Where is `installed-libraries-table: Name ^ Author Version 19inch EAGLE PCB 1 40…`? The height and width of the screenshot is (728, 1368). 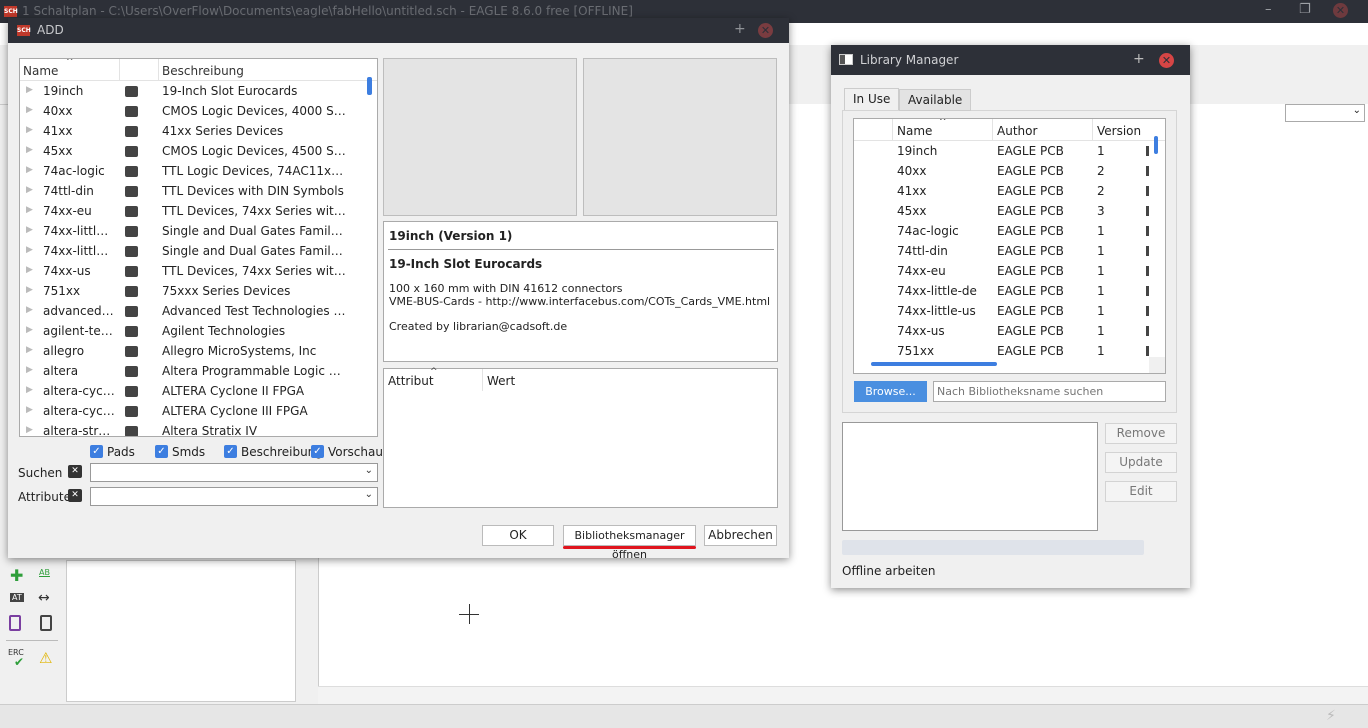 installed-libraries-table: Name ^ Author Version 19inch EAGLE PCB 1 40… is located at coordinates (1009, 246).